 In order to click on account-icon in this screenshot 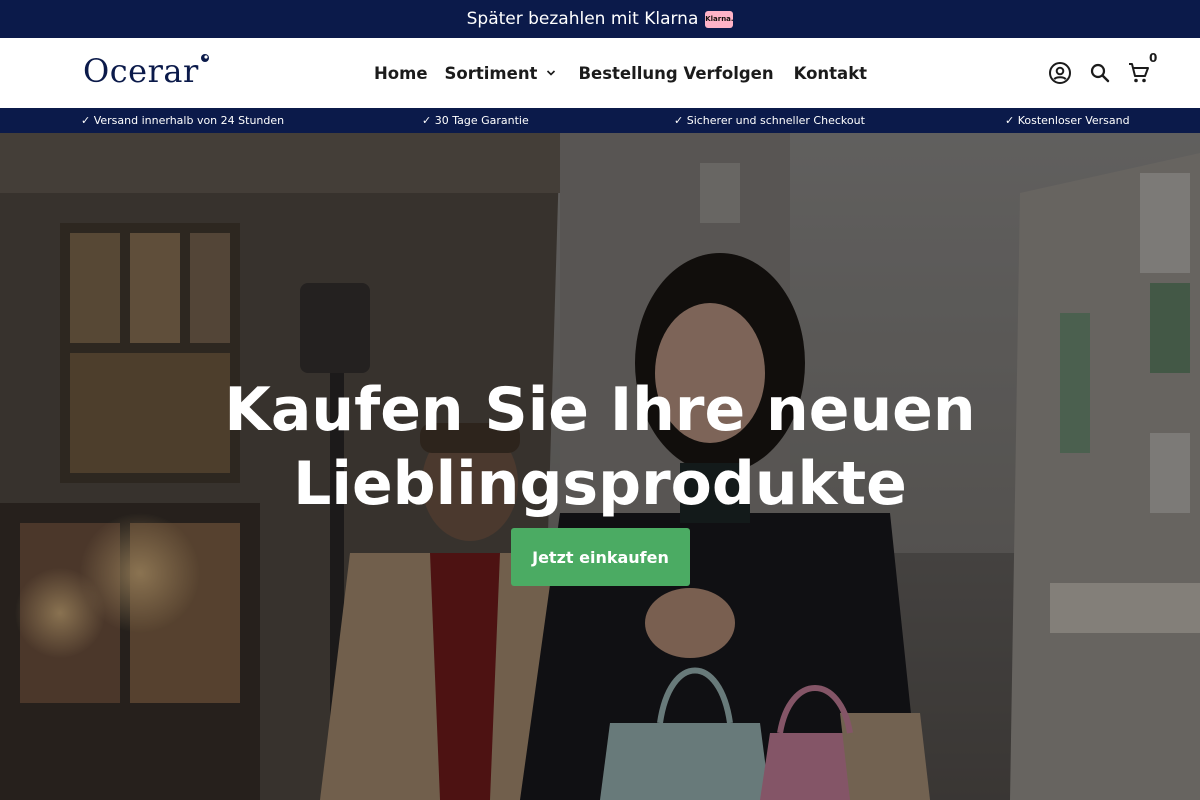, I will do `click(1060, 73)`.